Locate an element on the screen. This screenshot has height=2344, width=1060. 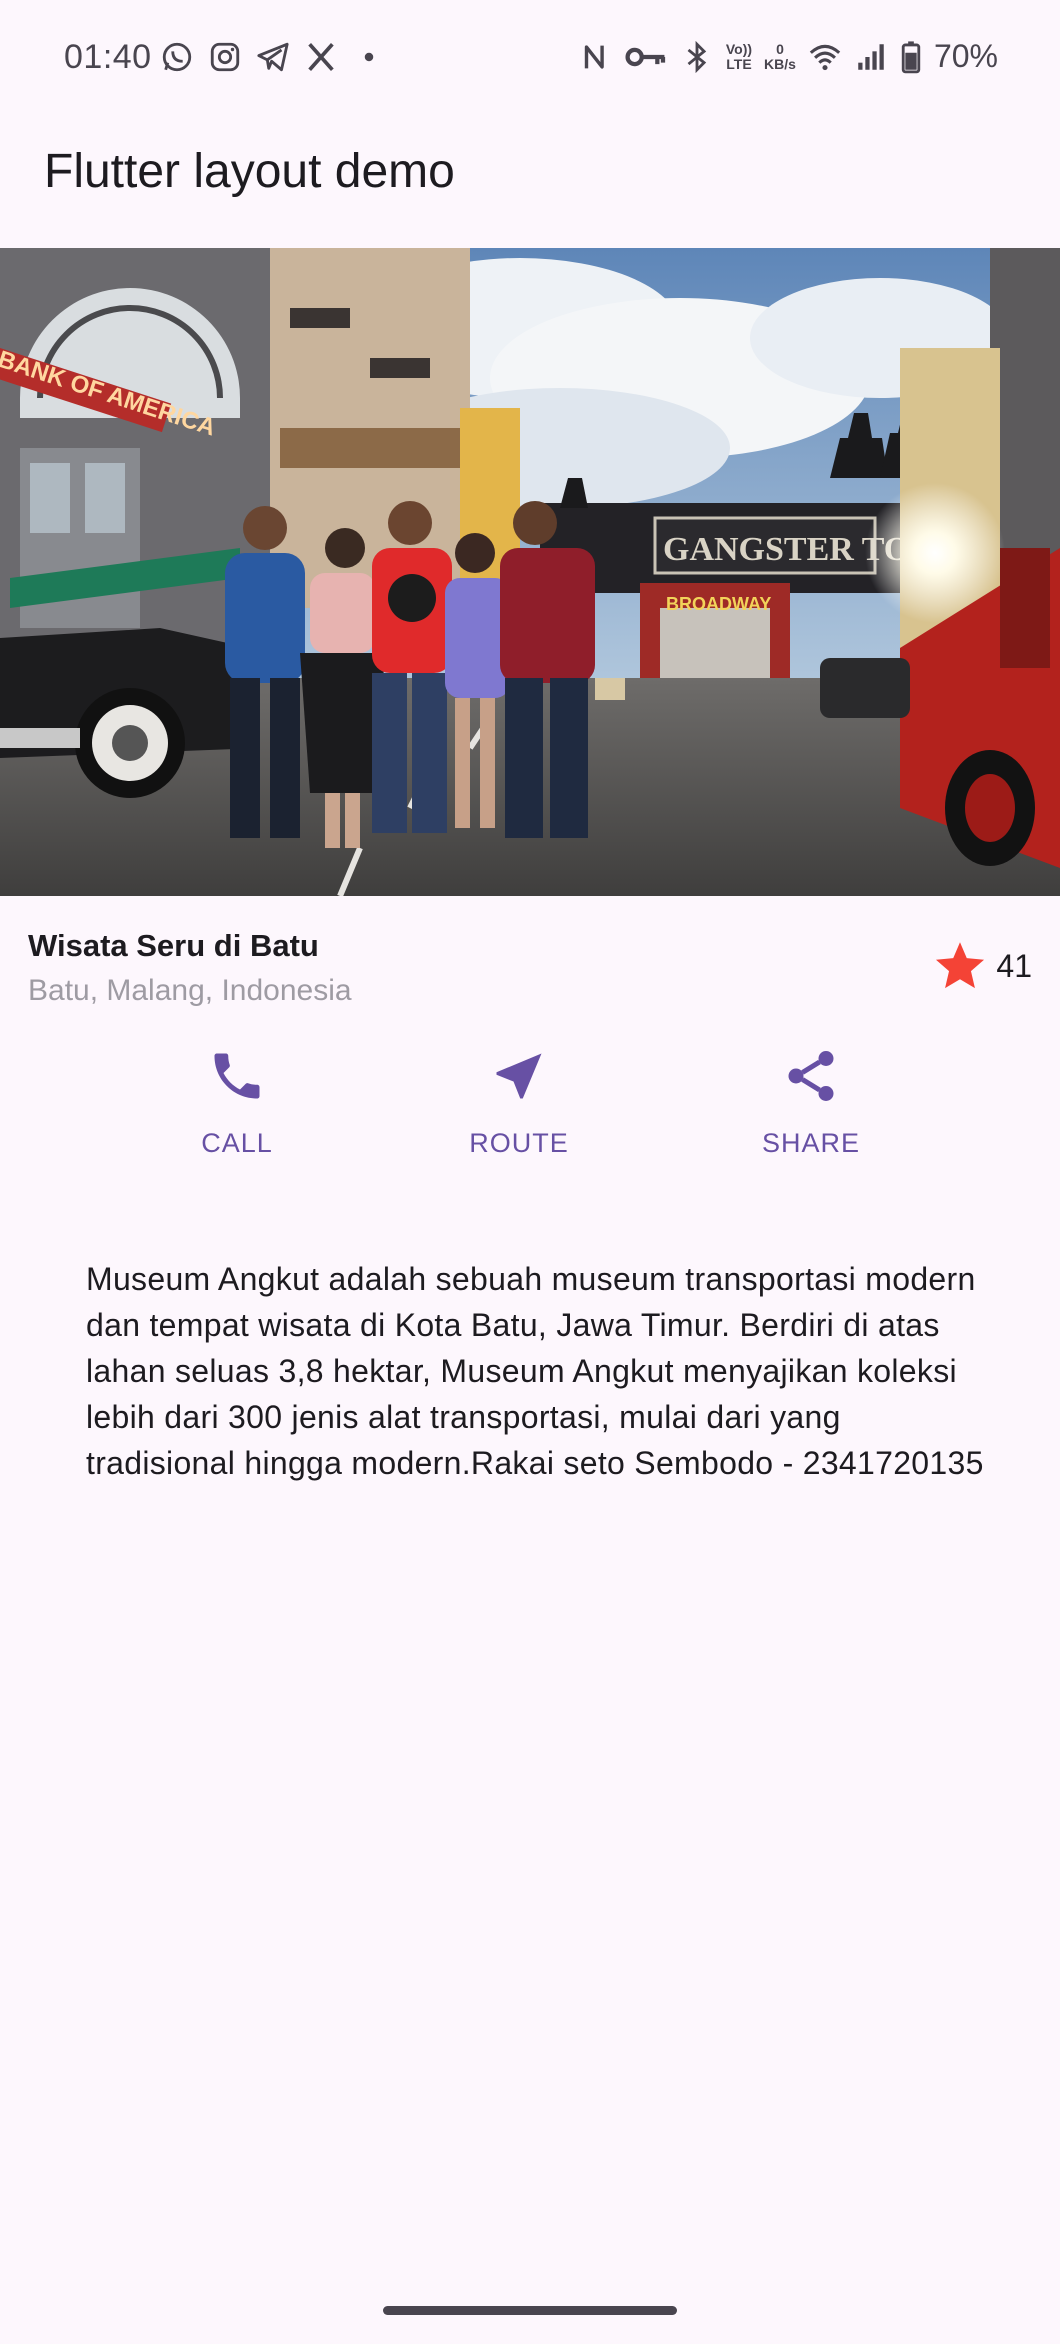
rating: 41 is located at coordinates (982, 966).